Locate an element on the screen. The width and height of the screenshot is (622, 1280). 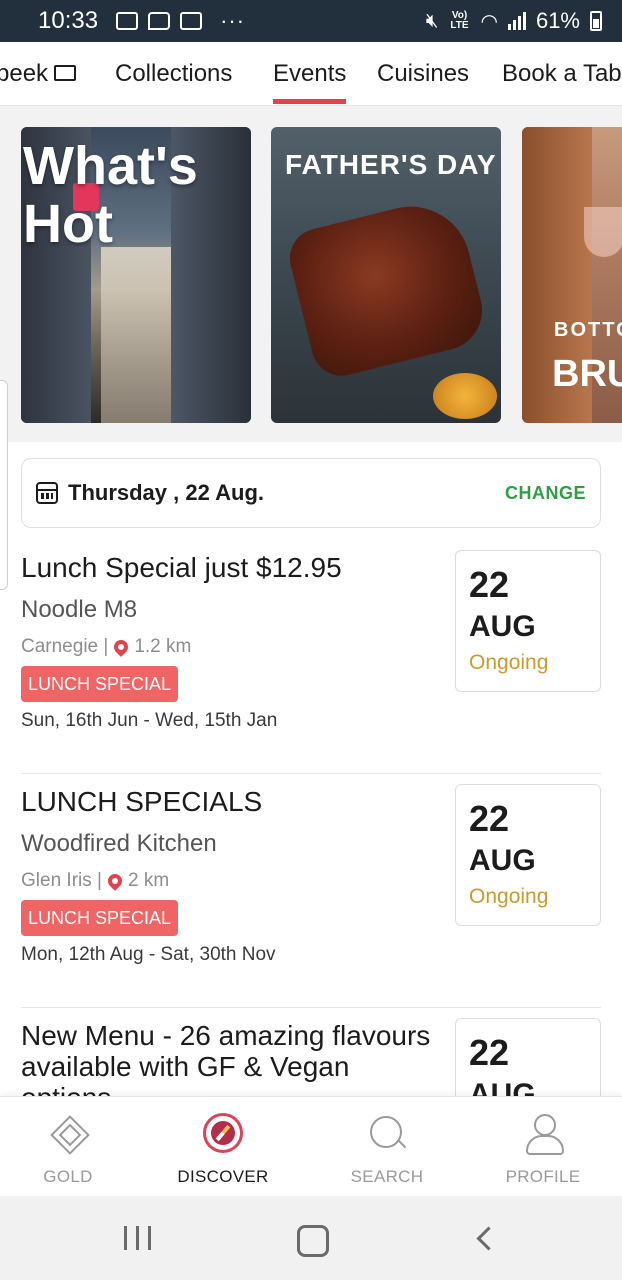
nav-profile: PROFILE is located at coordinates (543, 1150).